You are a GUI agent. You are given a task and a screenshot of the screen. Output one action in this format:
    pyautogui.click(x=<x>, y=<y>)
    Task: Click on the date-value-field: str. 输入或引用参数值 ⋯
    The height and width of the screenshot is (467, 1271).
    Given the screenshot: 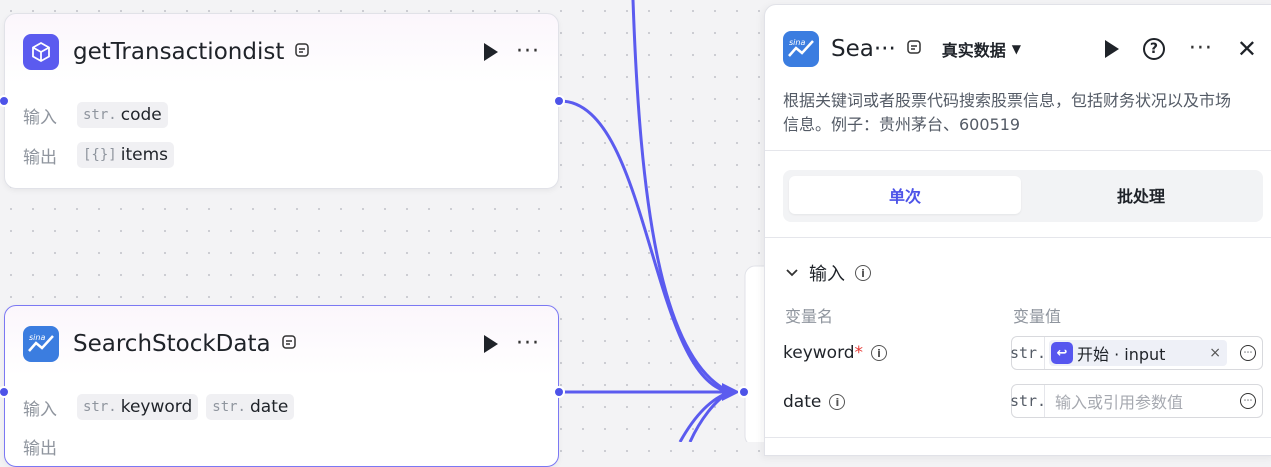 What is the action you would take?
    pyautogui.click(x=1136, y=401)
    